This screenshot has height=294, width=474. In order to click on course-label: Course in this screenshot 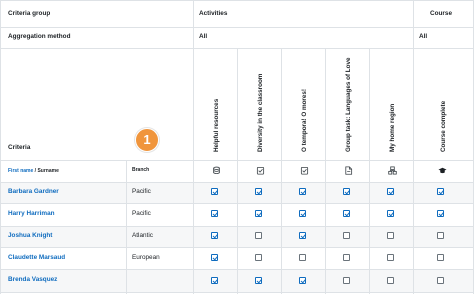, I will do `click(441, 13)`.